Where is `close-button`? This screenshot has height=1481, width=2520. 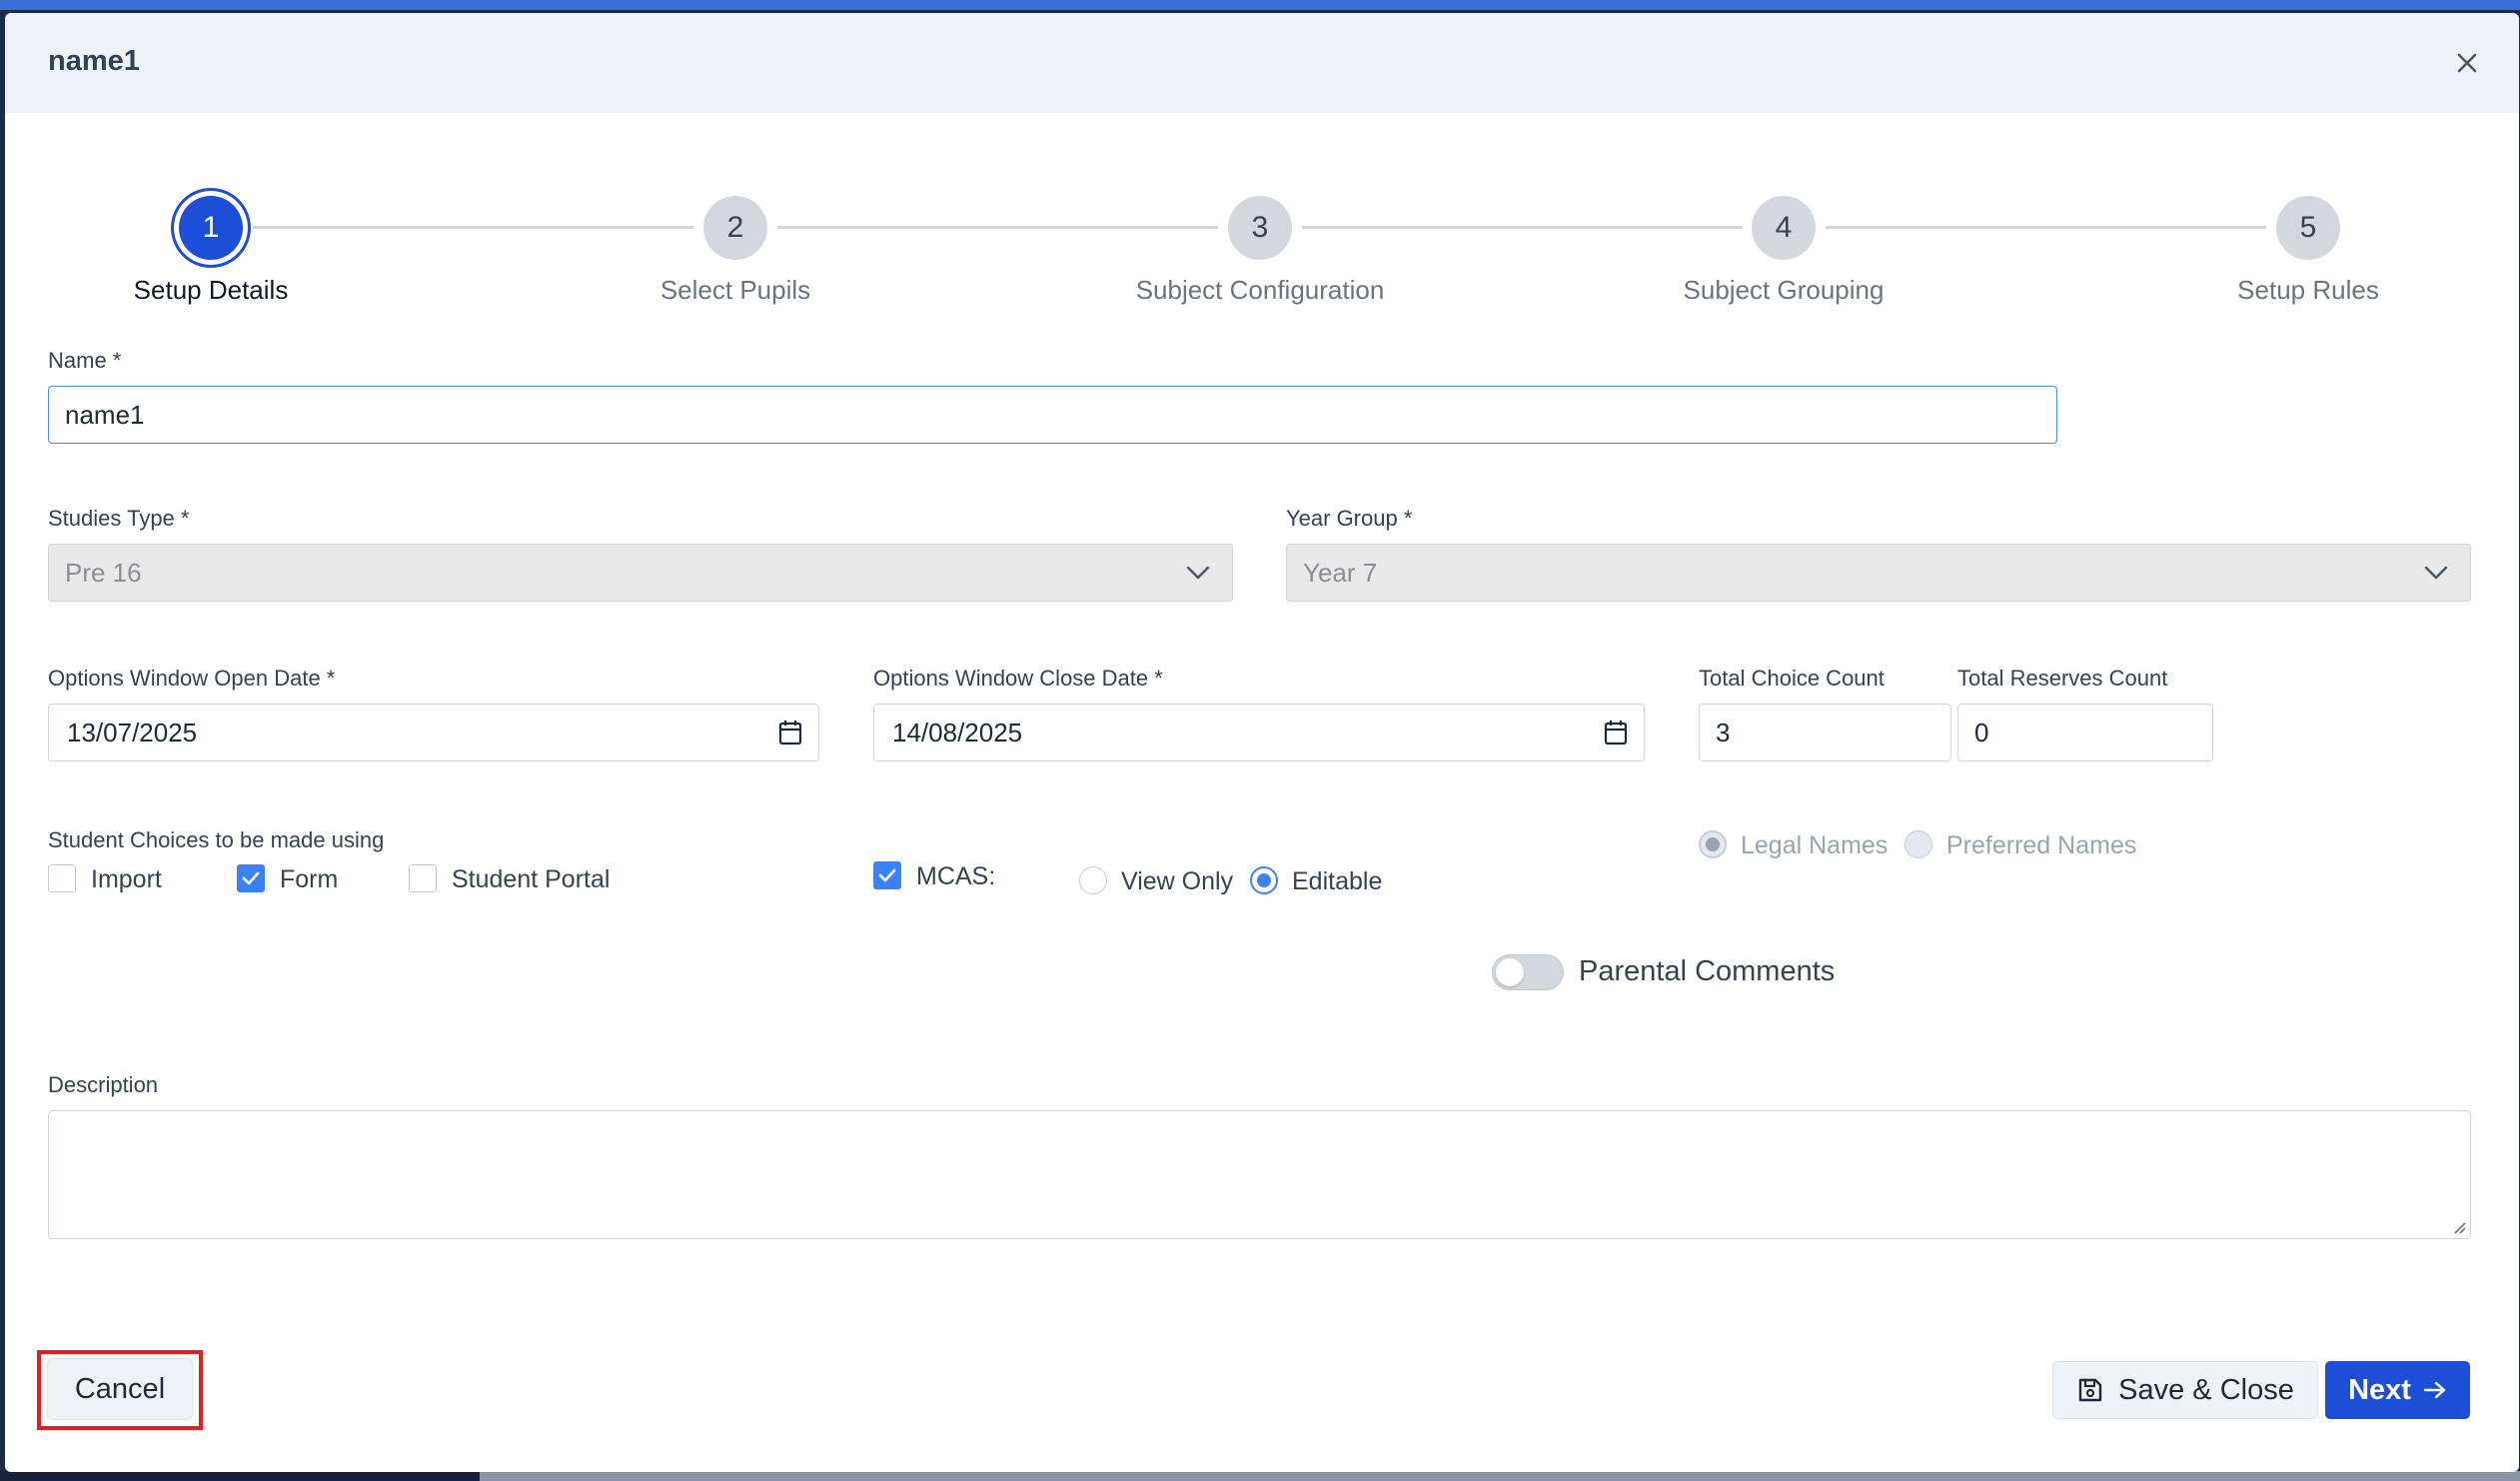 close-button is located at coordinates (2467, 63).